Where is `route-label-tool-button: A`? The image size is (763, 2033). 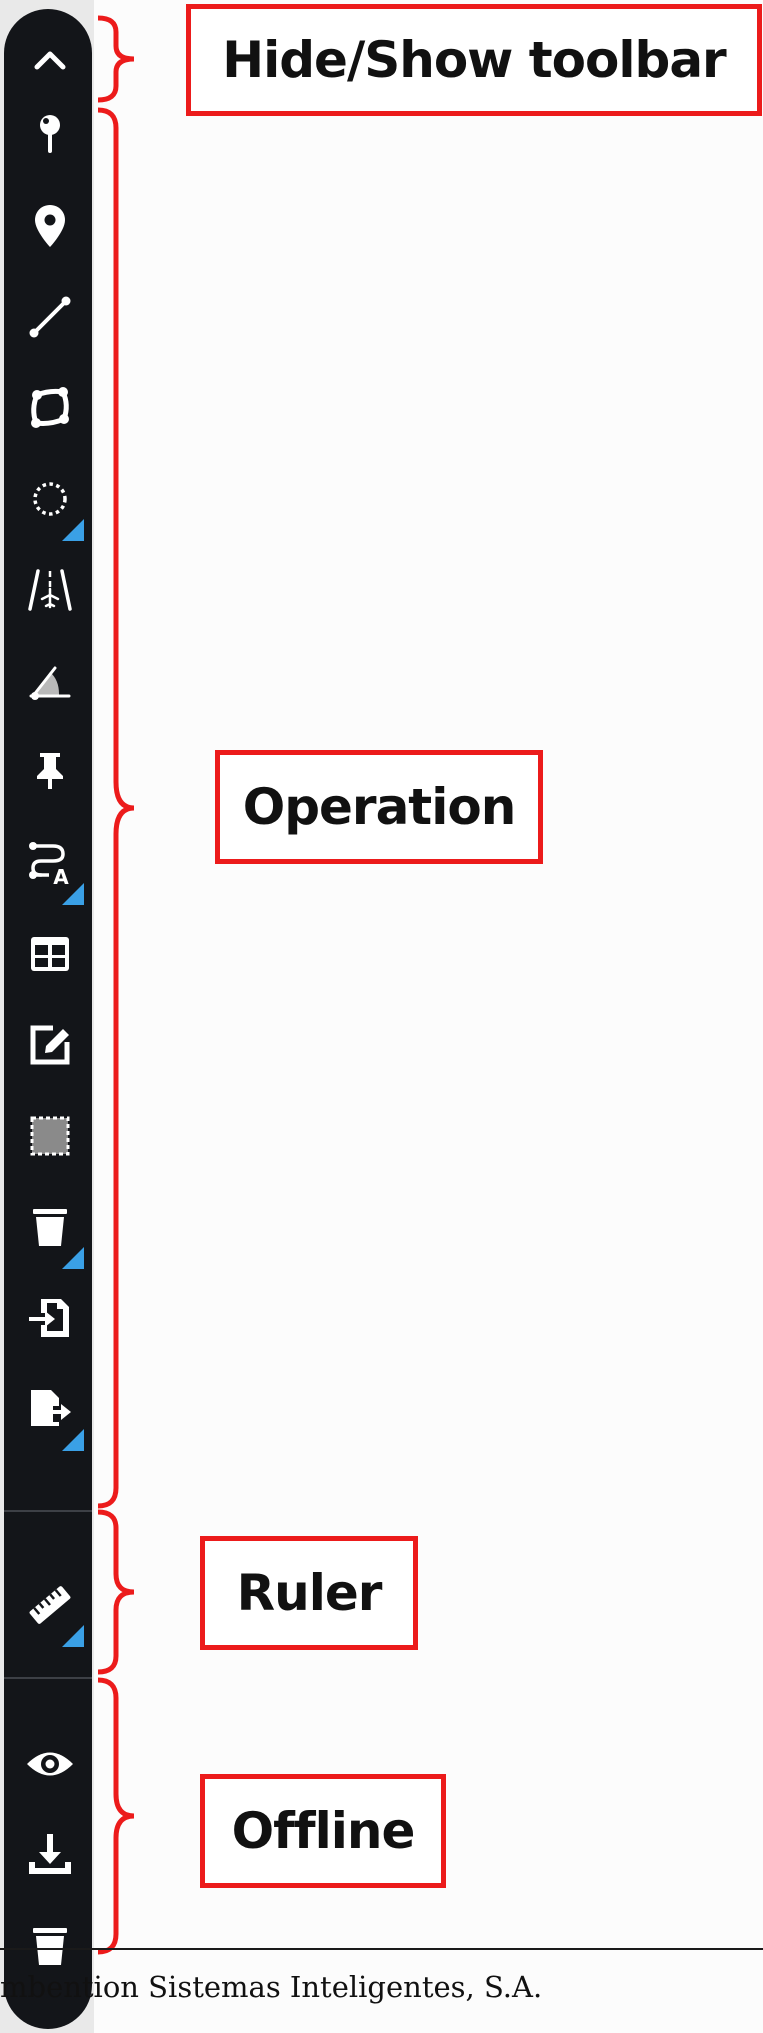
route-label-tool-button: A is located at coordinates (51, 868).